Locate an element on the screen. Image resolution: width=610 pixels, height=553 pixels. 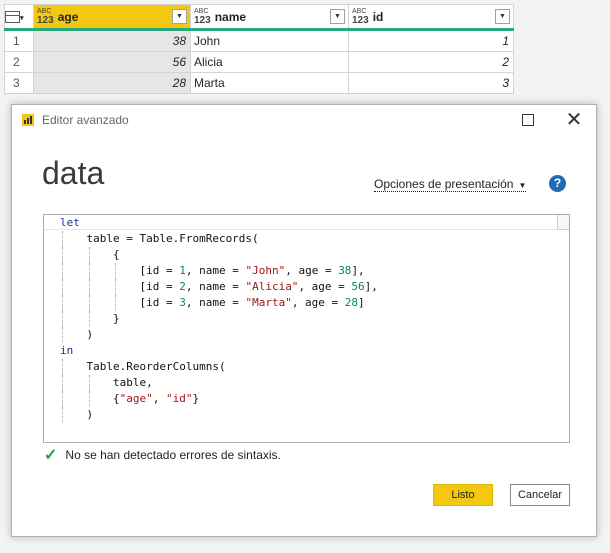
code-token: ] is located at coordinates (361, 302).